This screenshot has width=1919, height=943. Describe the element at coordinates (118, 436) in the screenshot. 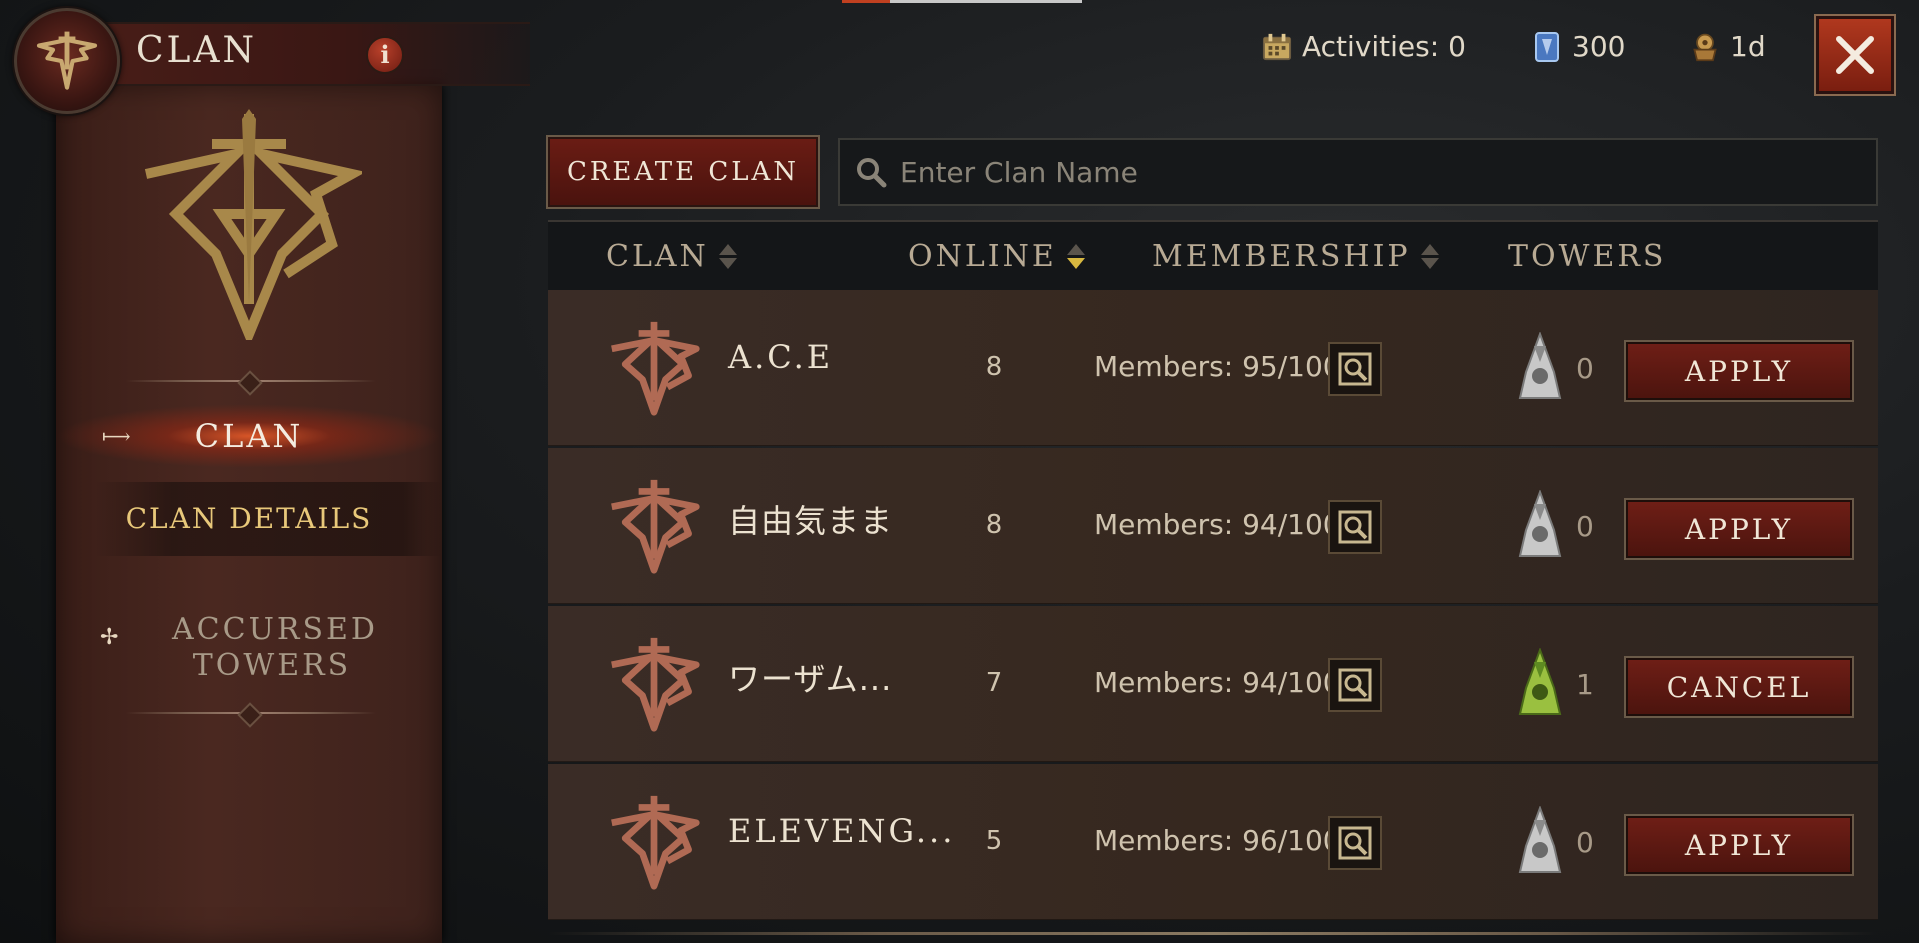

I see `active-marker-icon: ⟼` at that location.